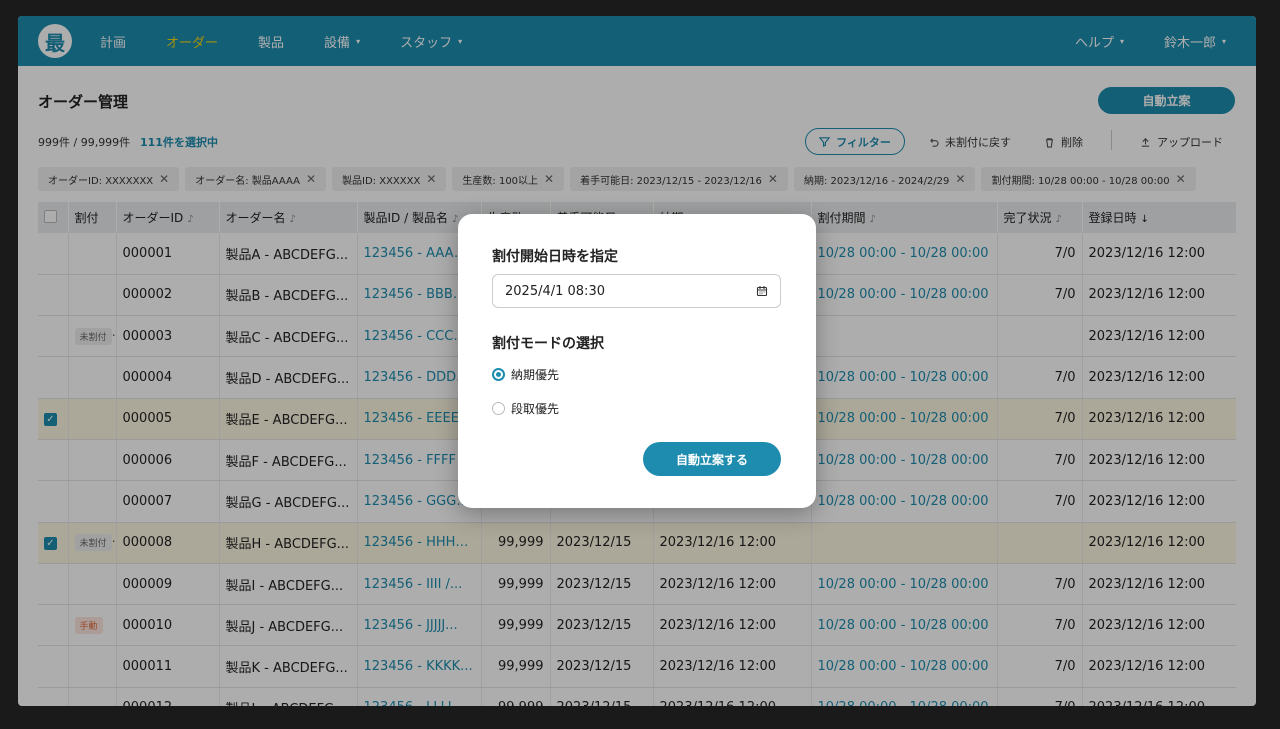 The height and width of the screenshot is (729, 1280). What do you see at coordinates (498, 374) in the screenshot?
I see `radio-selected-icon` at bounding box center [498, 374].